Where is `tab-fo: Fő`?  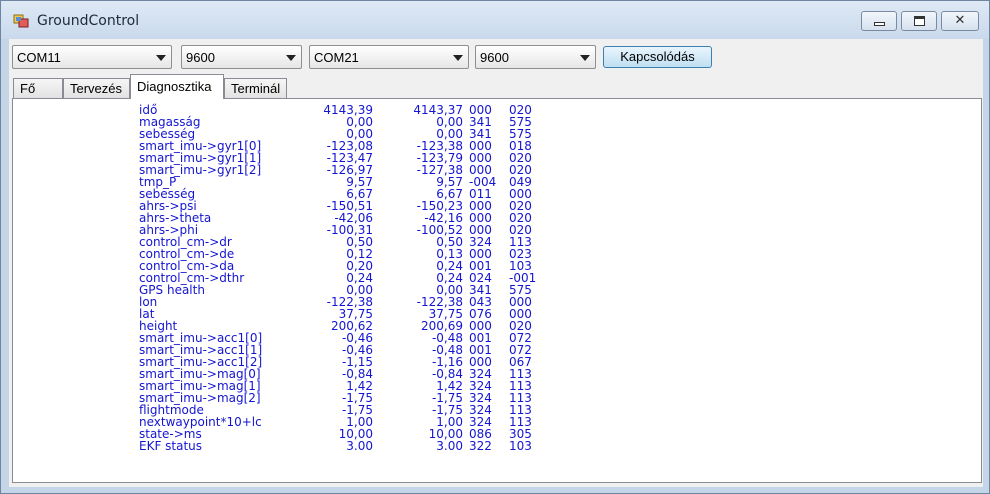
tab-fo: Fő is located at coordinates (38, 88).